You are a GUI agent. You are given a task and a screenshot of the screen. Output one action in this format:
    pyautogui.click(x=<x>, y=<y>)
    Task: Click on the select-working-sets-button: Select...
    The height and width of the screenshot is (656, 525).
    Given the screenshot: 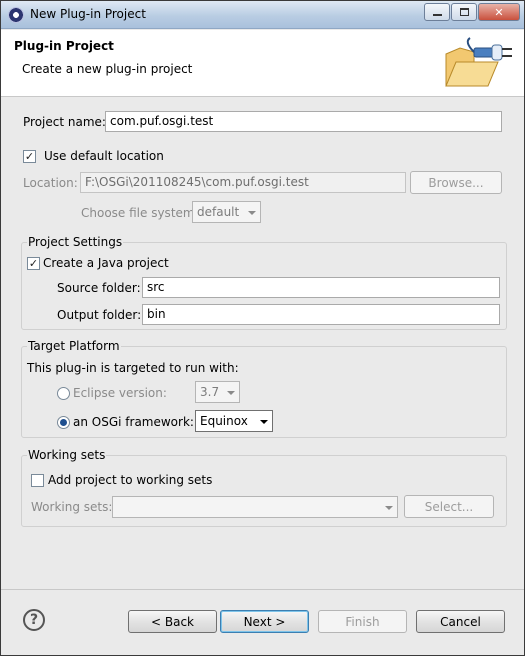 What is the action you would take?
    pyautogui.click(x=449, y=506)
    